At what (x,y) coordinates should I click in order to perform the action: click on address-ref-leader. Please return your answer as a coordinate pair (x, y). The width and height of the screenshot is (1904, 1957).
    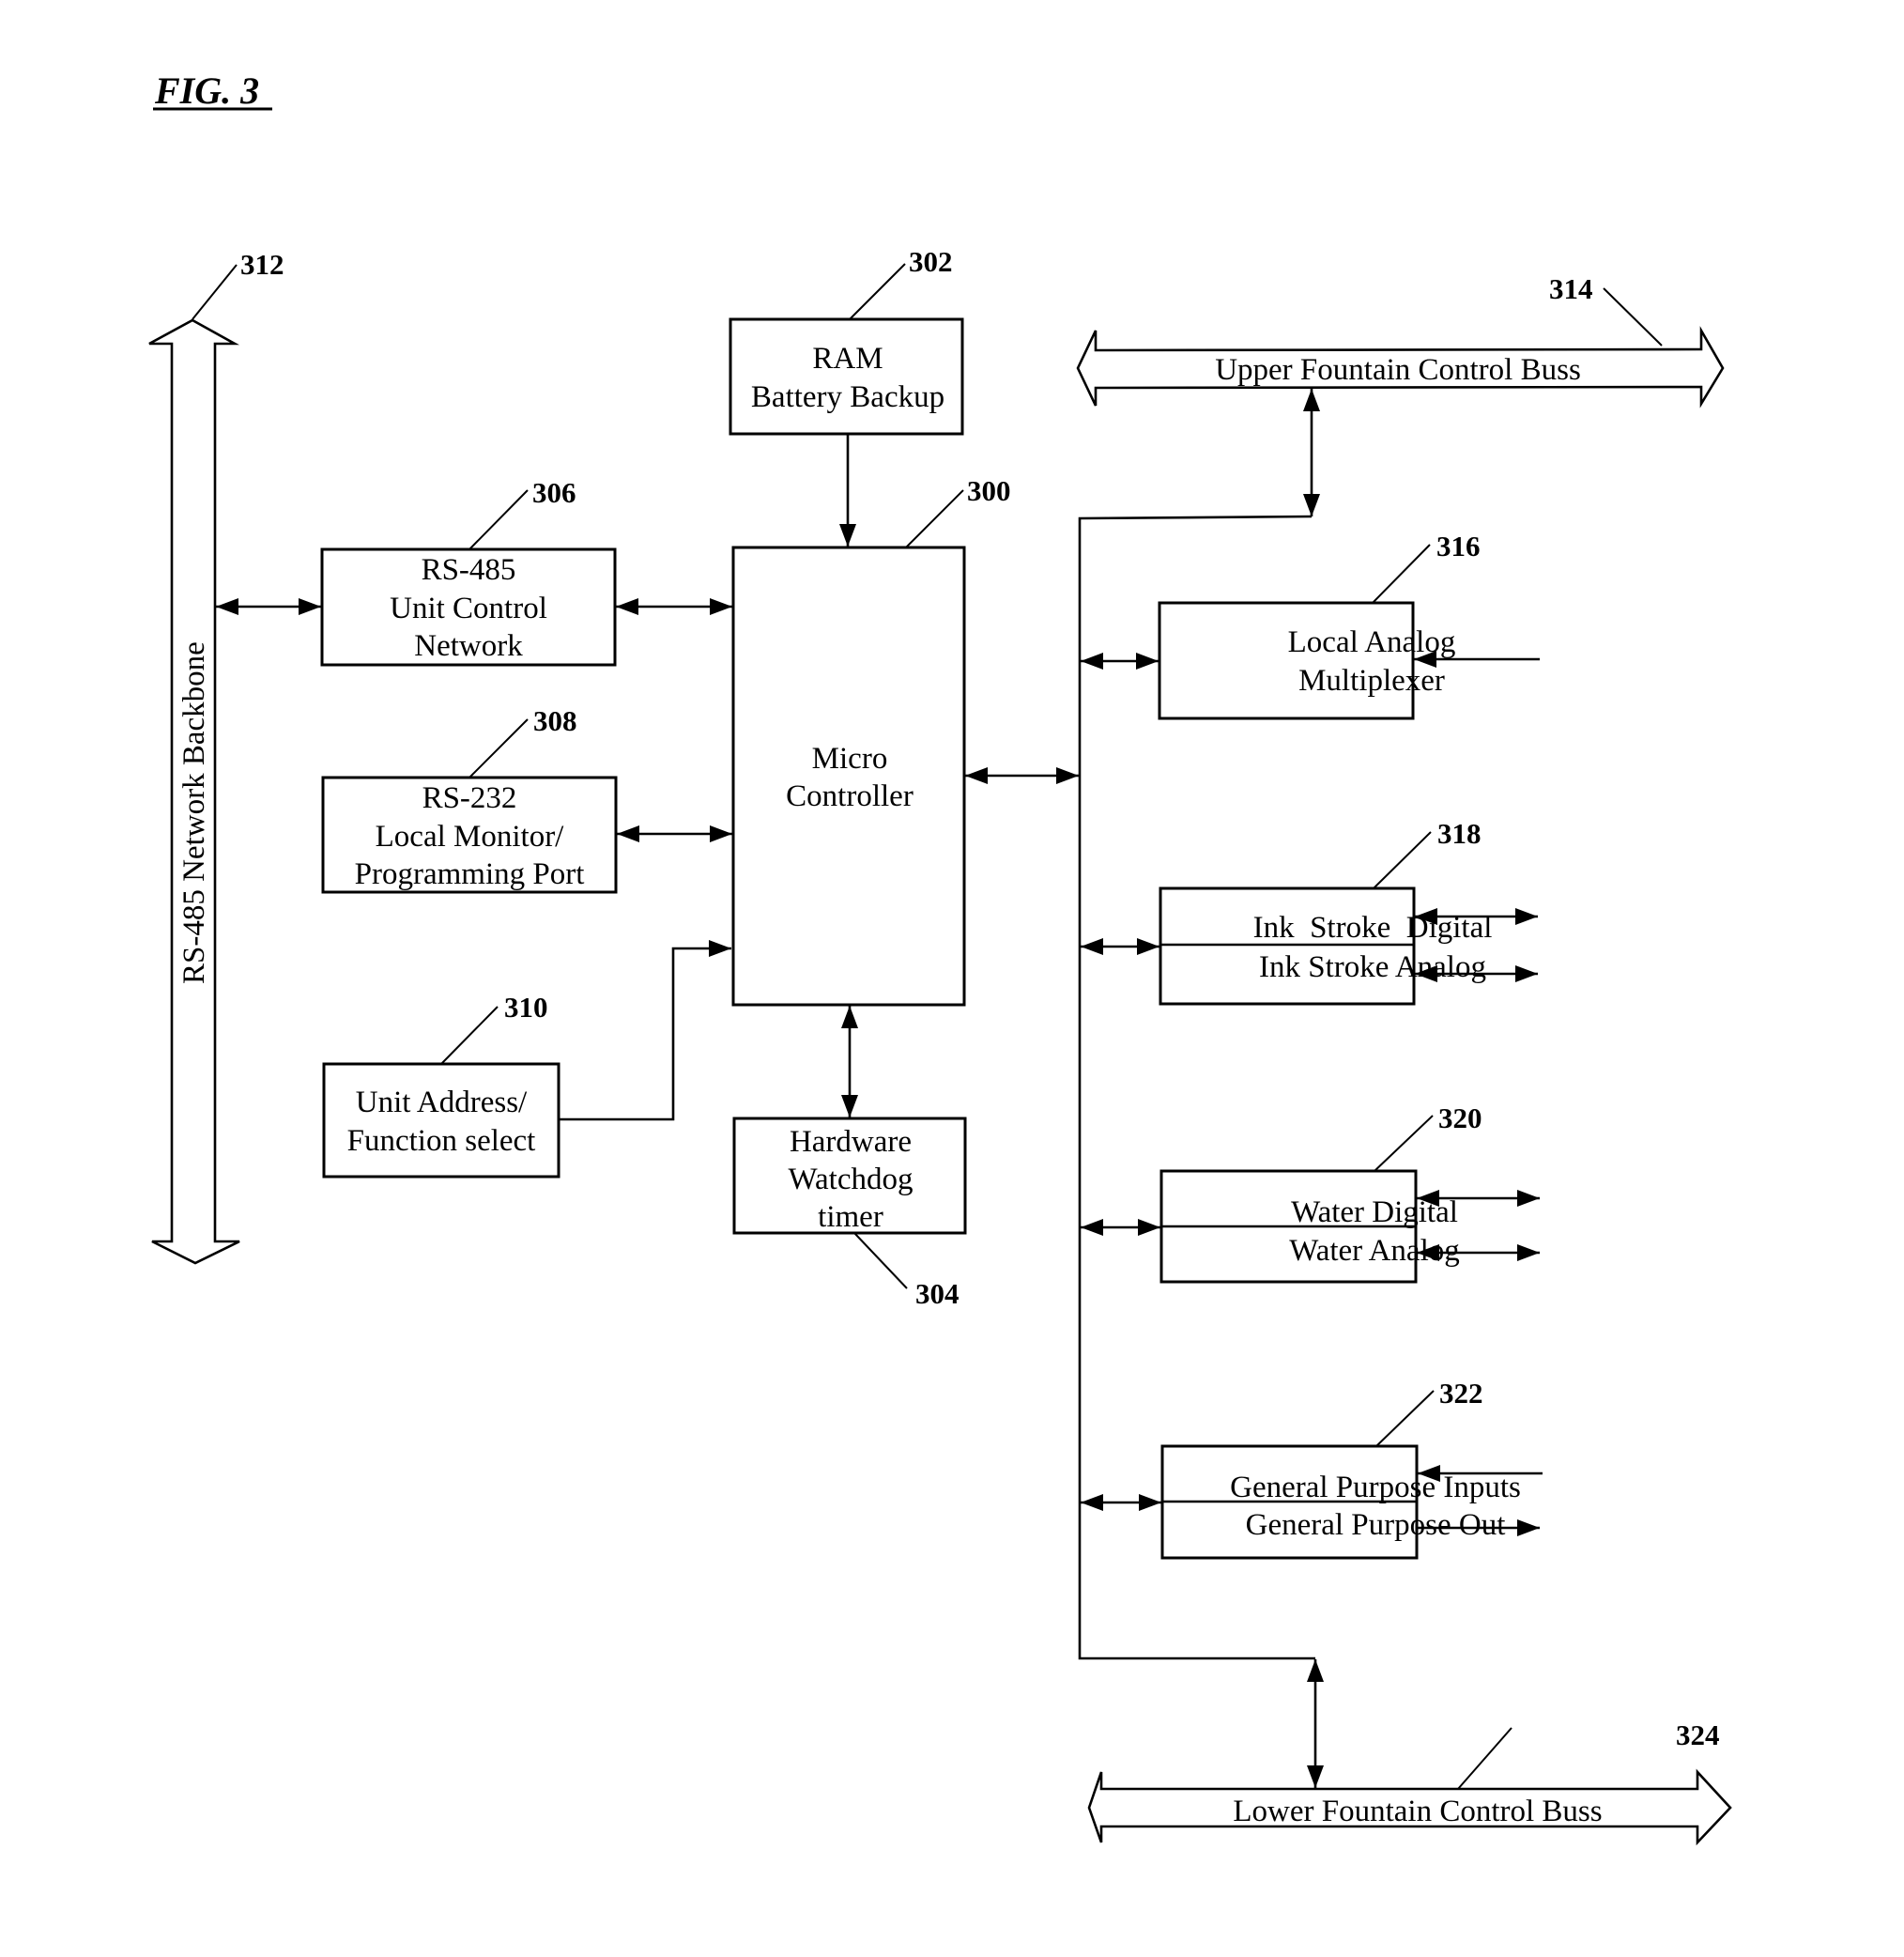
    Looking at the image, I should click on (469, 1035).